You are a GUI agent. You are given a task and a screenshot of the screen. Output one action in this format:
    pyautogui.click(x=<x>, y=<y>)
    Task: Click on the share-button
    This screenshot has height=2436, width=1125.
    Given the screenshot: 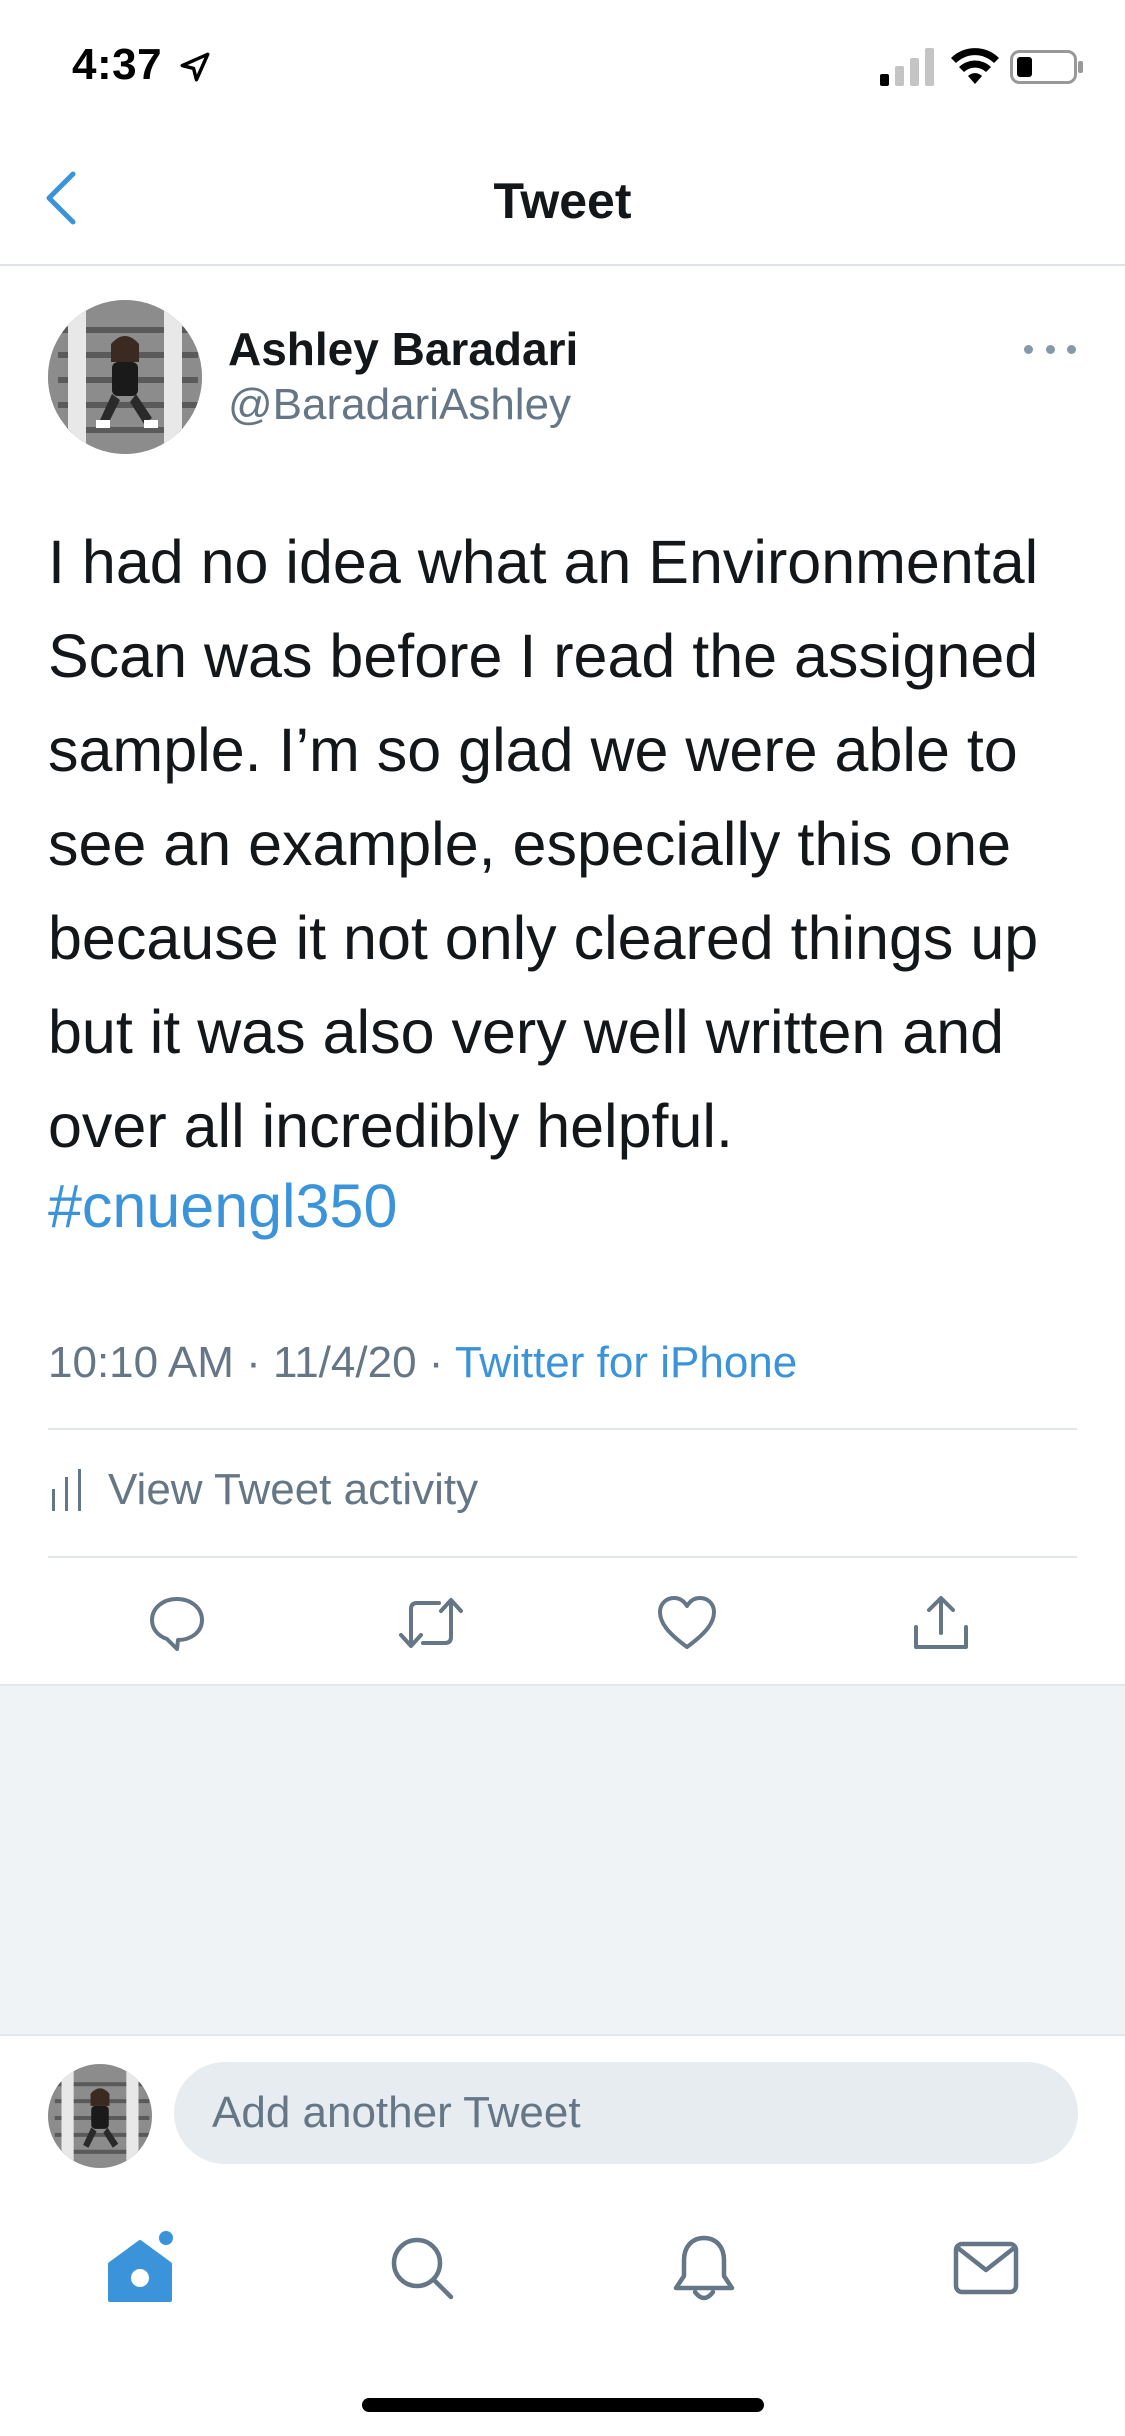 What is the action you would take?
    pyautogui.click(x=941, y=1623)
    